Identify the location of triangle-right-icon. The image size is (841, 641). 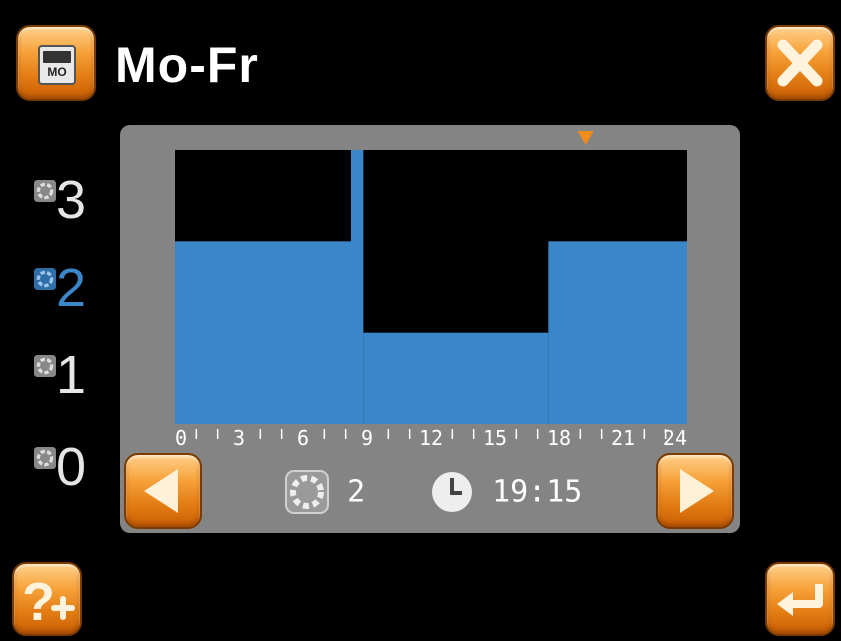
(697, 491).